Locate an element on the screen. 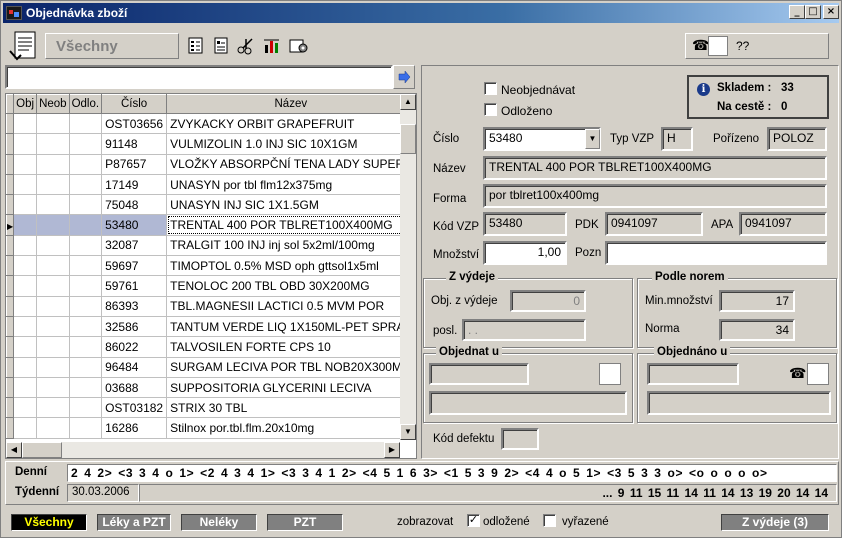 The height and width of the screenshot is (538, 842). document-icon is located at coordinates (24, 46).